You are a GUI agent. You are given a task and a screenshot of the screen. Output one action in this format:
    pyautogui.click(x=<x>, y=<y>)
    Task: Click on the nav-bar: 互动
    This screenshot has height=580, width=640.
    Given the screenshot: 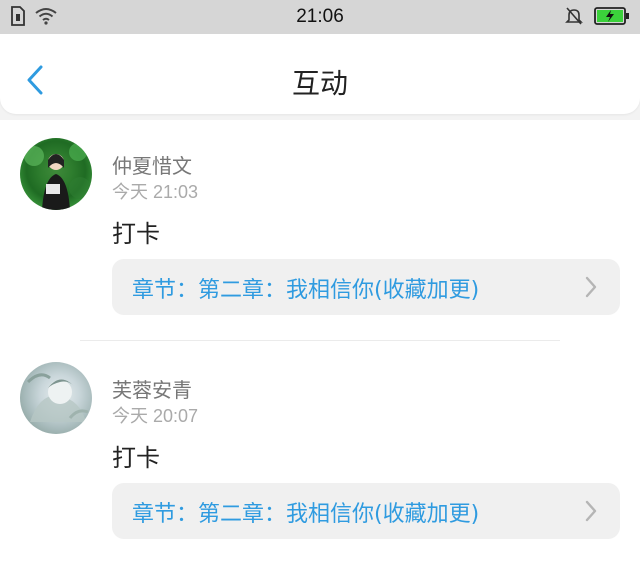 What is the action you would take?
    pyautogui.click(x=320, y=74)
    